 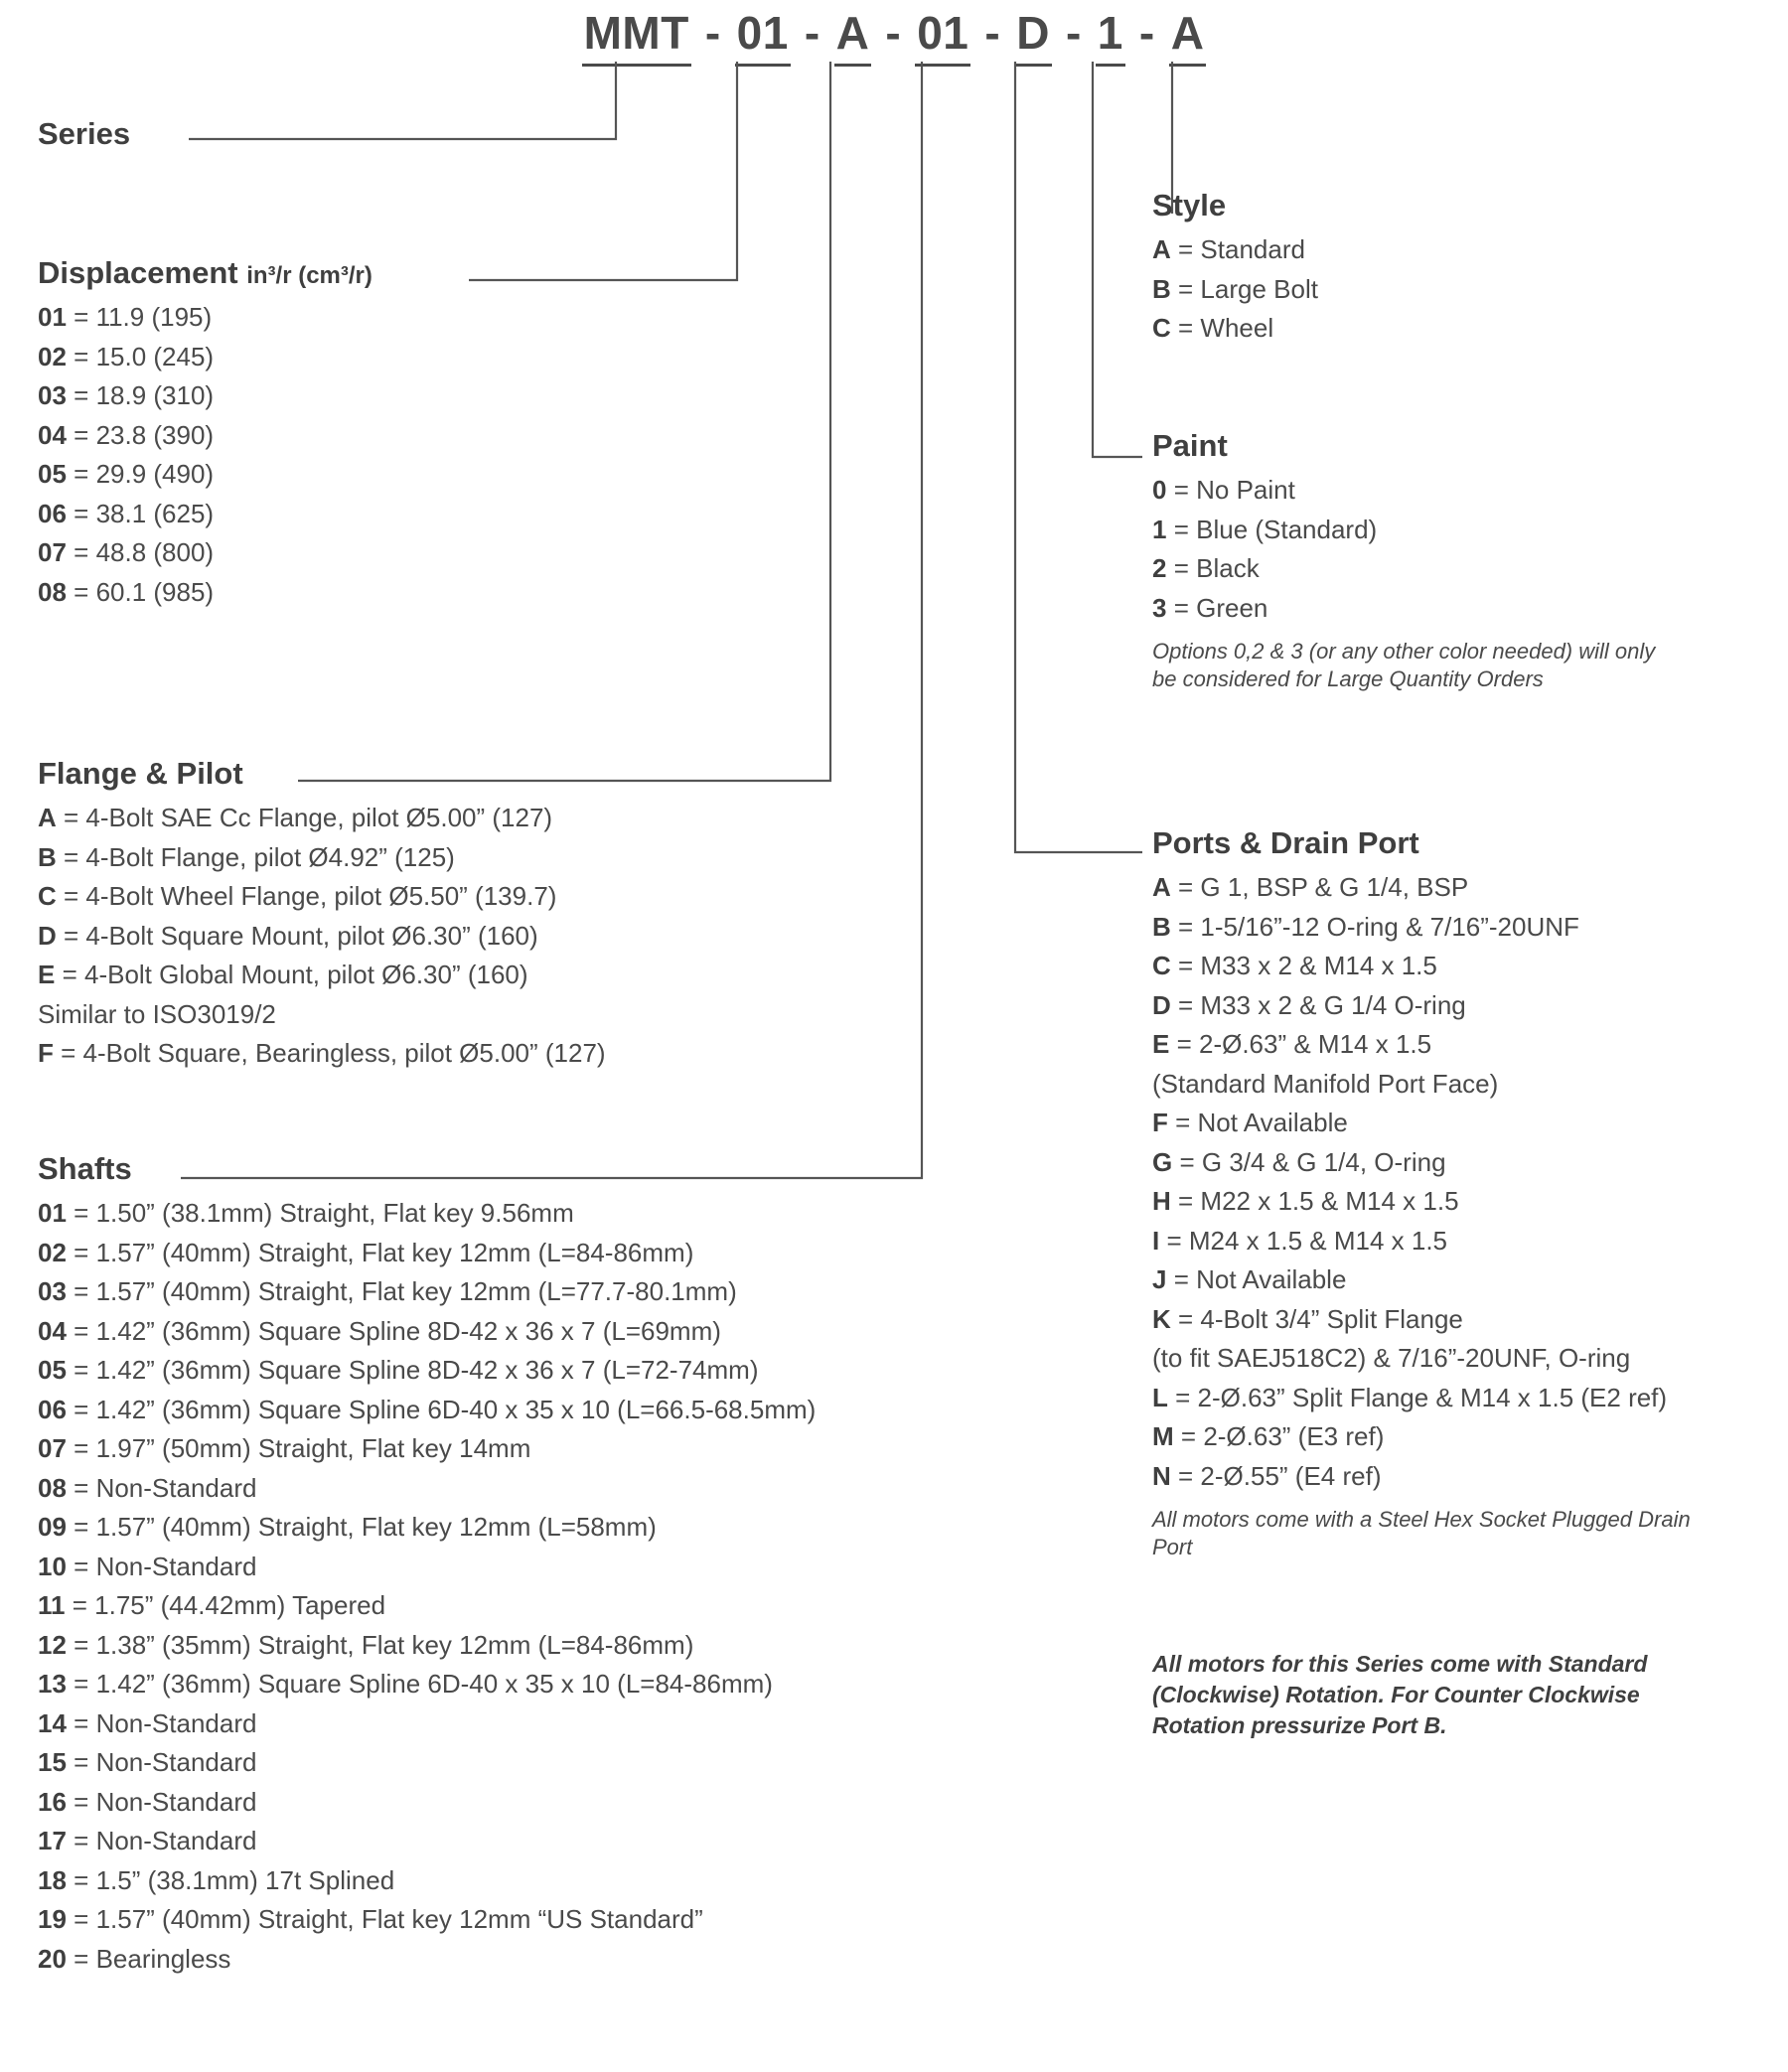 What do you see at coordinates (1187, 36) in the screenshot?
I see `model-code-segment-6: A` at bounding box center [1187, 36].